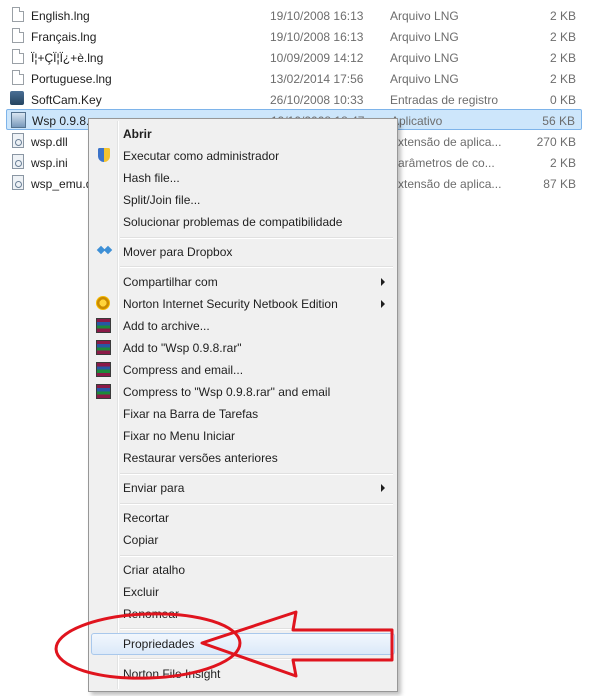 This screenshot has height=696, width=608. What do you see at coordinates (17, 98) in the screenshot?
I see `registry-key-icon` at bounding box center [17, 98].